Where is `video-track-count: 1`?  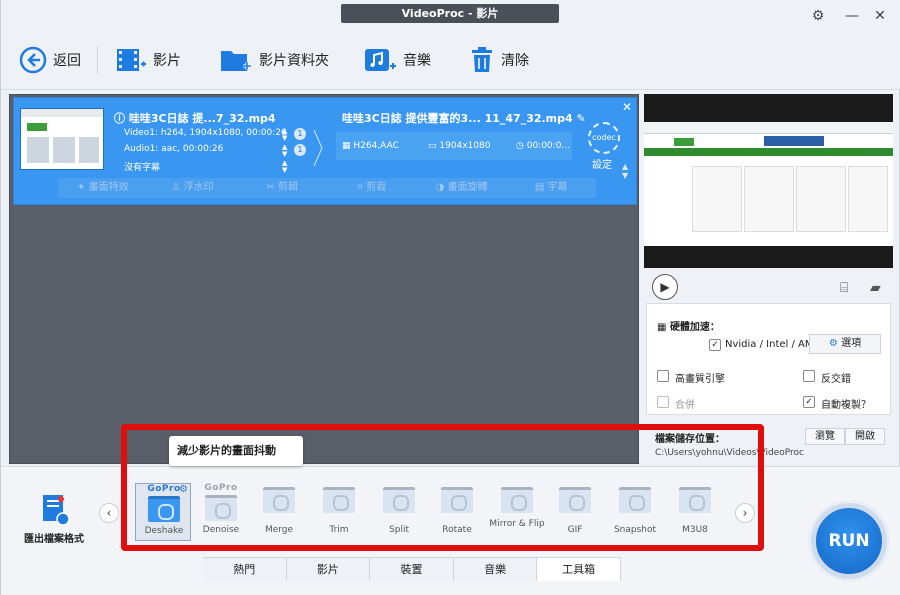
video-track-count: 1 is located at coordinates (300, 134).